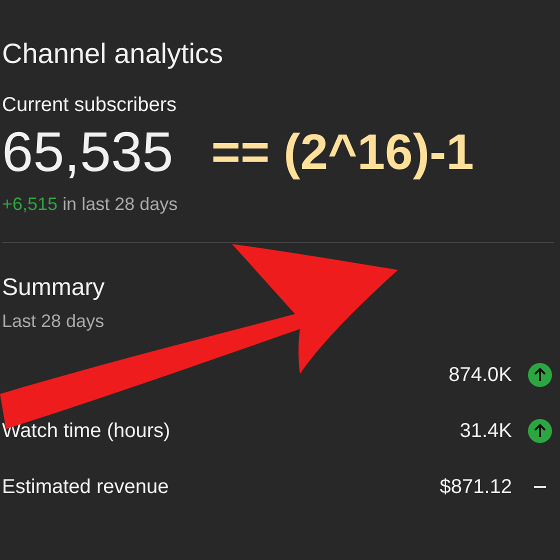 Image resolution: width=560 pixels, height=560 pixels. I want to click on metric-label: Estimated revenue, so click(85, 487).